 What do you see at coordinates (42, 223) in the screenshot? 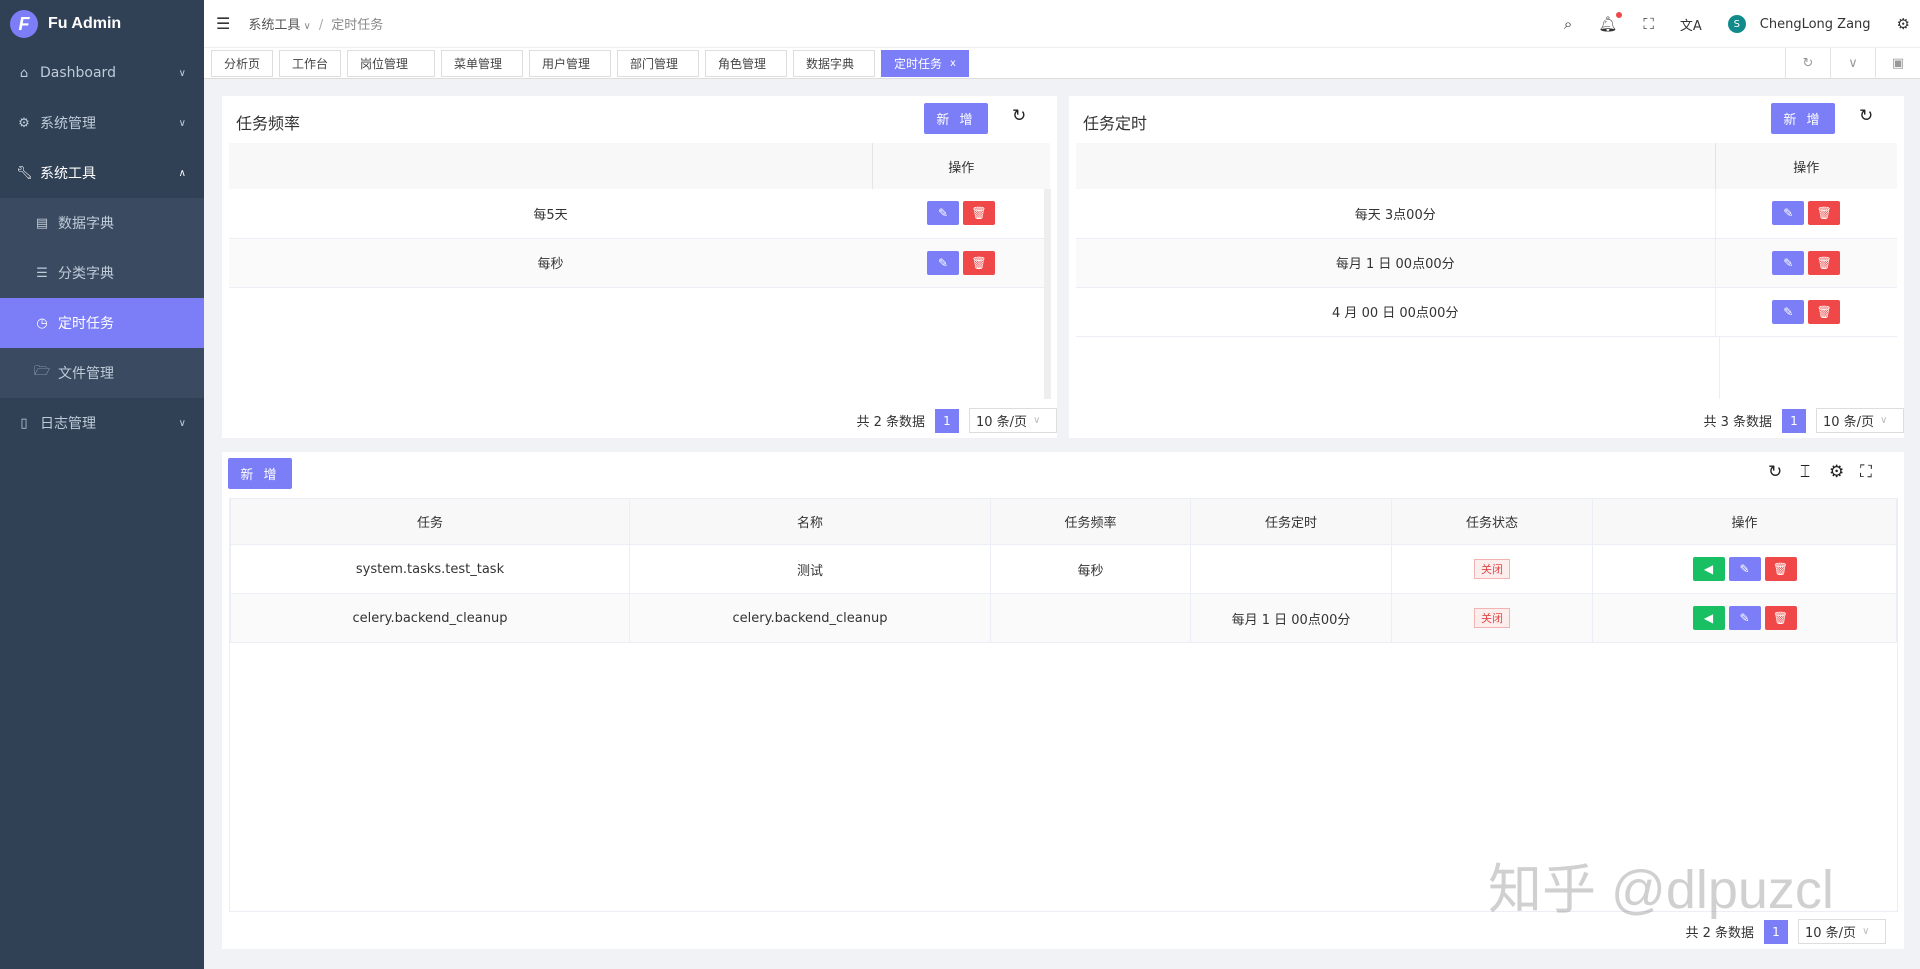
I see `book-icon: ▤` at bounding box center [42, 223].